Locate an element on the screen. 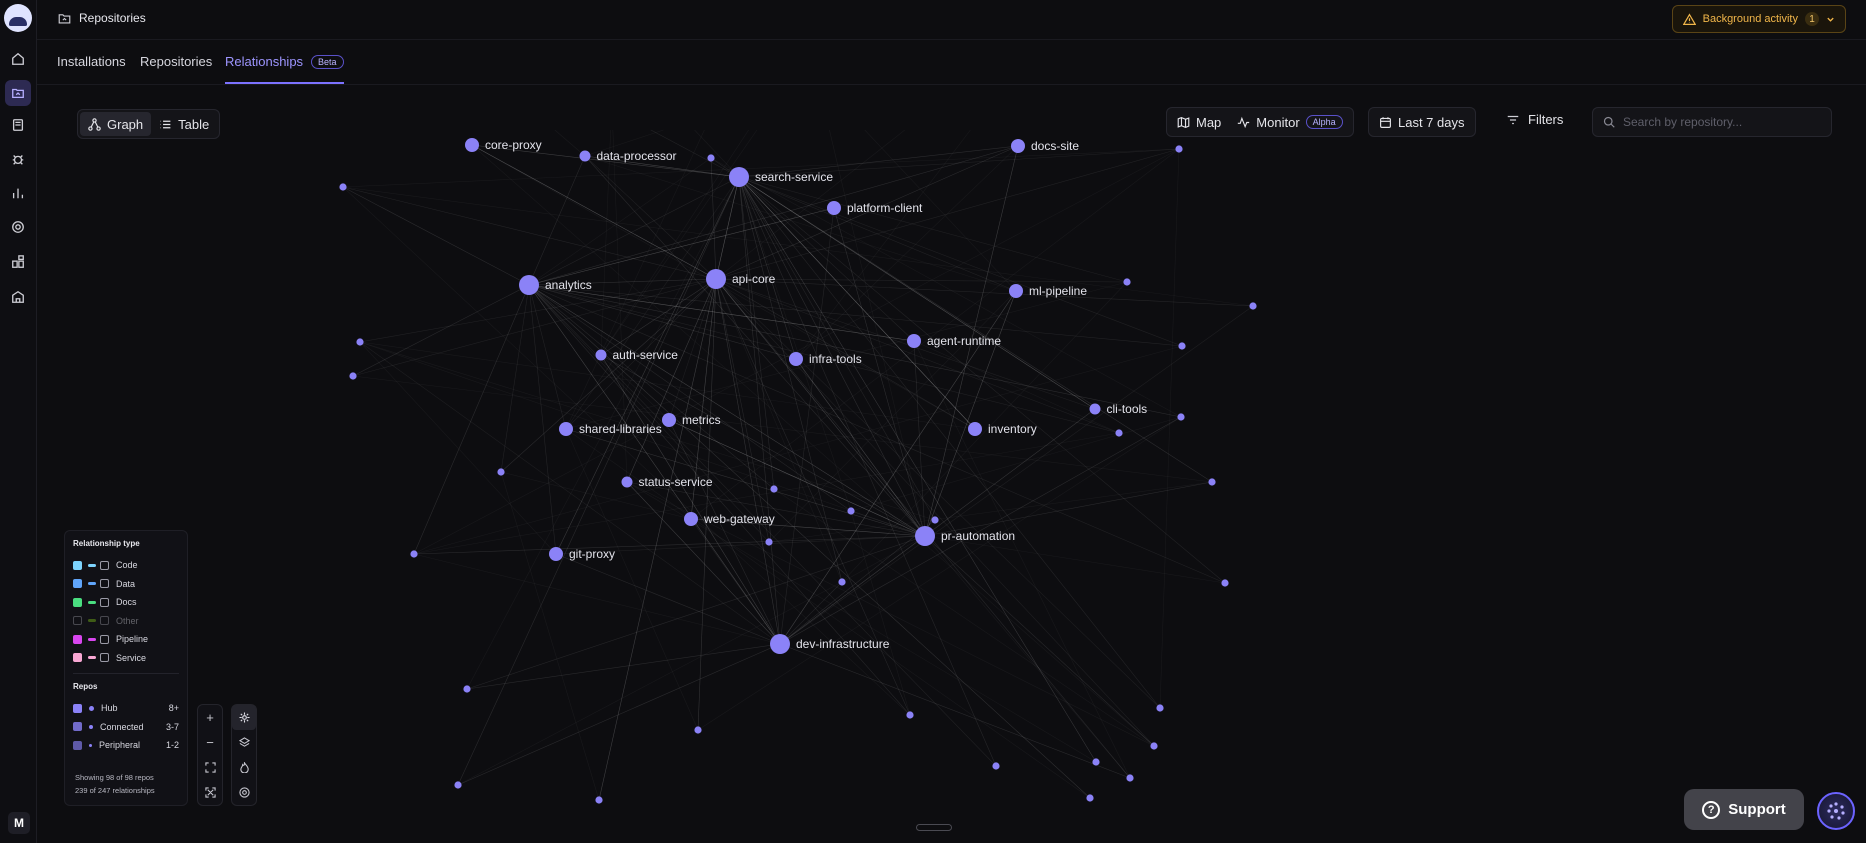  legend-connected-checkbox is located at coordinates (77, 727).